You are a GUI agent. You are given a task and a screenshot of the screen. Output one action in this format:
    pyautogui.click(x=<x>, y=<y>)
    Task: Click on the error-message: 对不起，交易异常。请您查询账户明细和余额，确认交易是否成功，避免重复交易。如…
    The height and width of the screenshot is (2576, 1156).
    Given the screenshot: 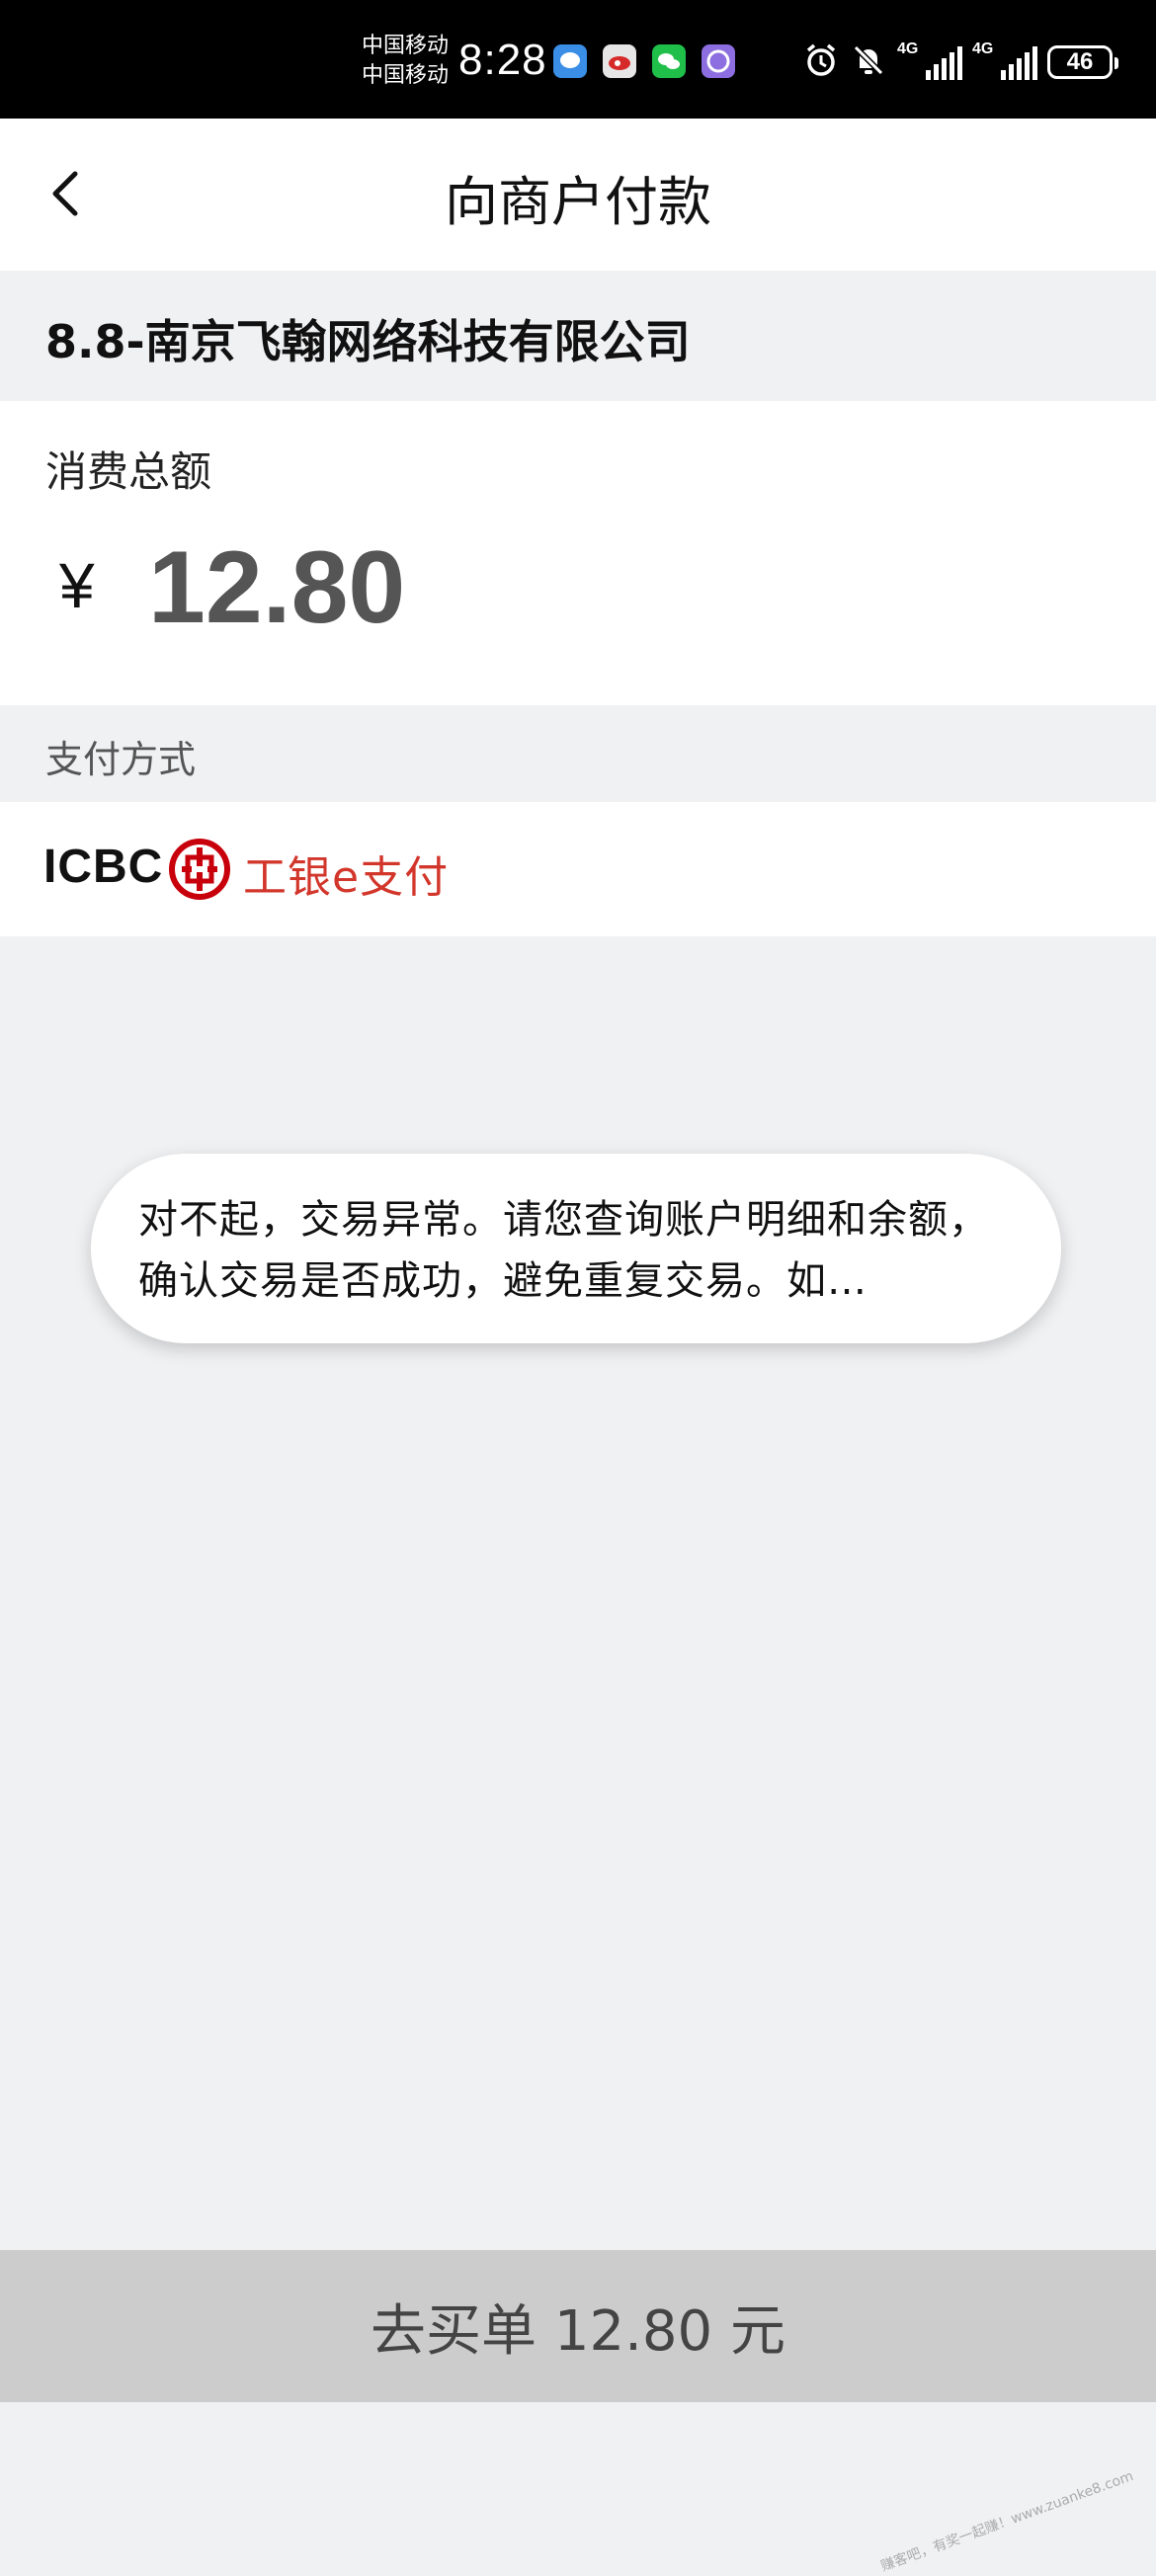 What is the action you would take?
    pyautogui.click(x=564, y=1250)
    